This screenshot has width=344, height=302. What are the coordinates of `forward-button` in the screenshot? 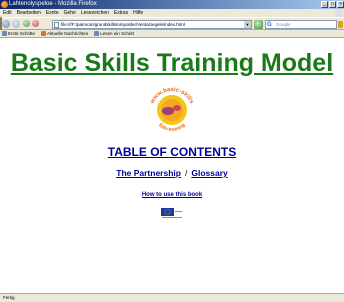 It's located at (16, 24).